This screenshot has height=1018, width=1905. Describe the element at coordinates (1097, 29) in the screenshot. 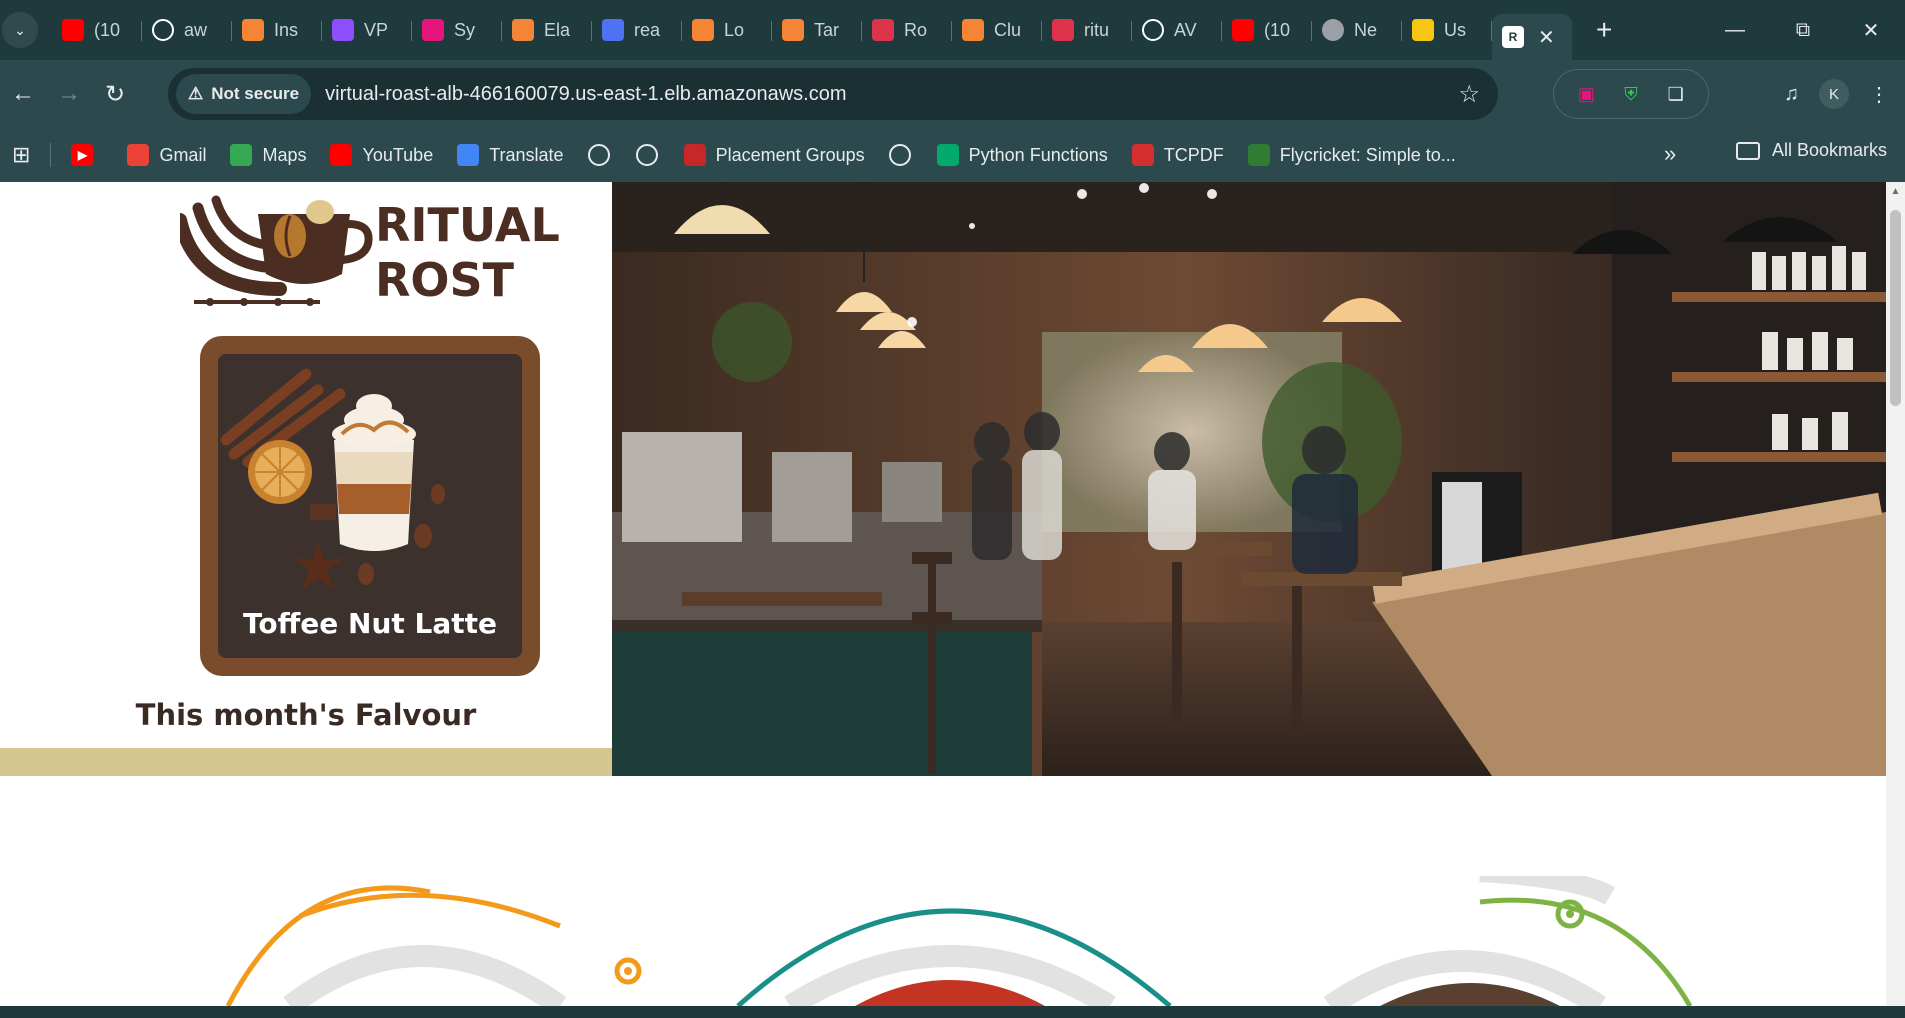

I see `tab-label: ritu` at that location.